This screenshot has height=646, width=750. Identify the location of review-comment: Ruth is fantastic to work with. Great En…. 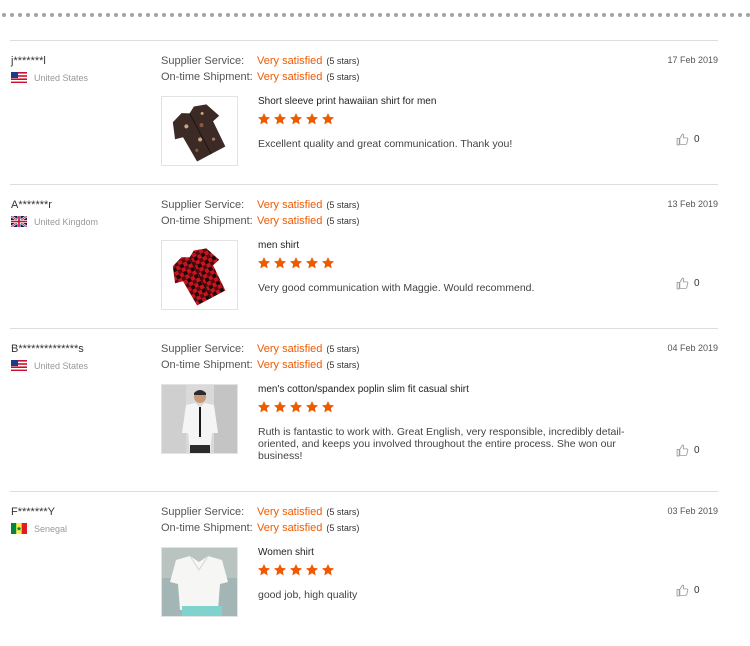
(441, 444).